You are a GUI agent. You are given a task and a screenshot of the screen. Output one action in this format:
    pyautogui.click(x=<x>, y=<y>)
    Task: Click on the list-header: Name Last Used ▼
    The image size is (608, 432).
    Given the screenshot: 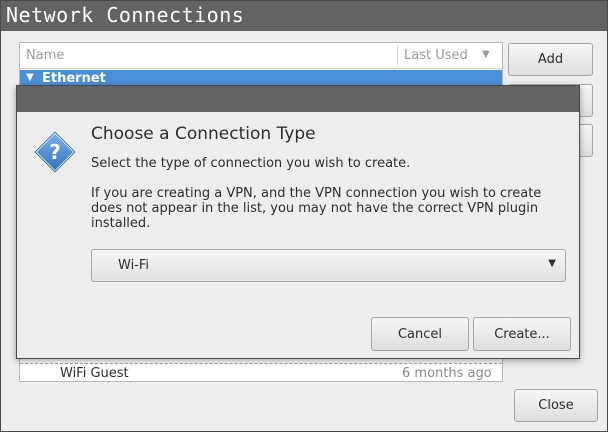 What is the action you would take?
    pyautogui.click(x=261, y=56)
    